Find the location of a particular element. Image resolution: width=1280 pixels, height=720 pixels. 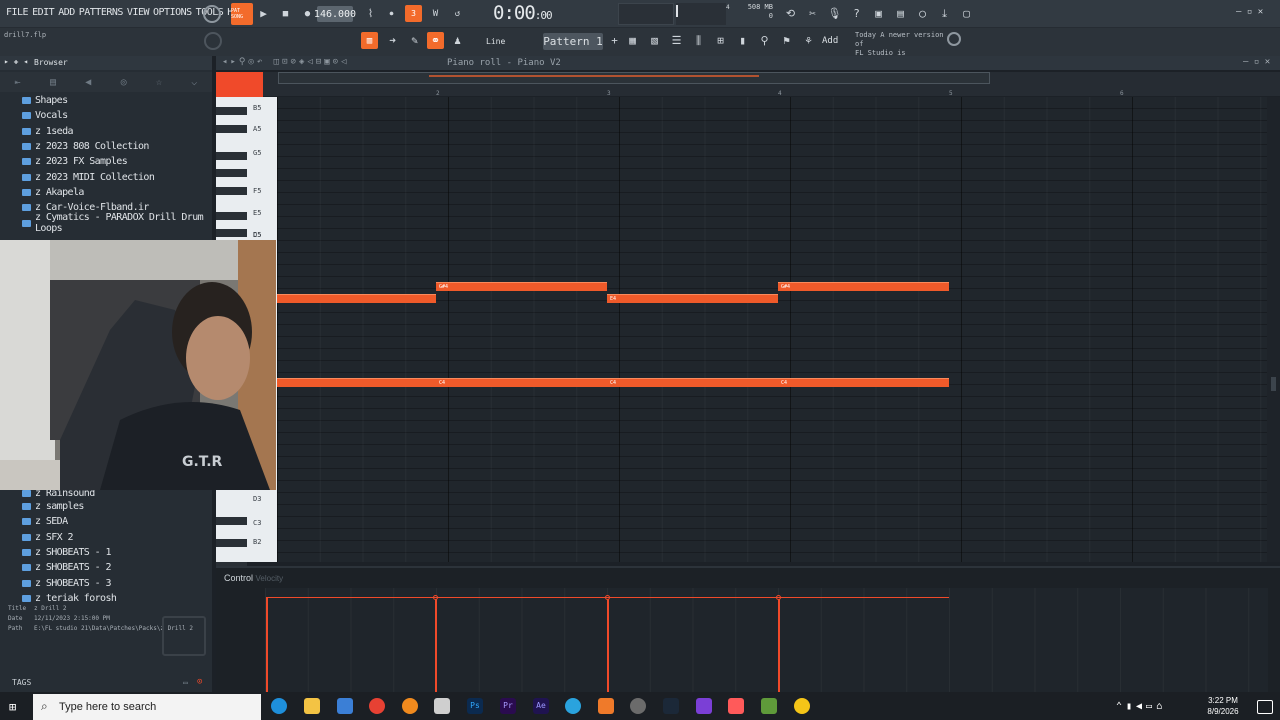

app-g-icon is located at coordinates (736, 706).